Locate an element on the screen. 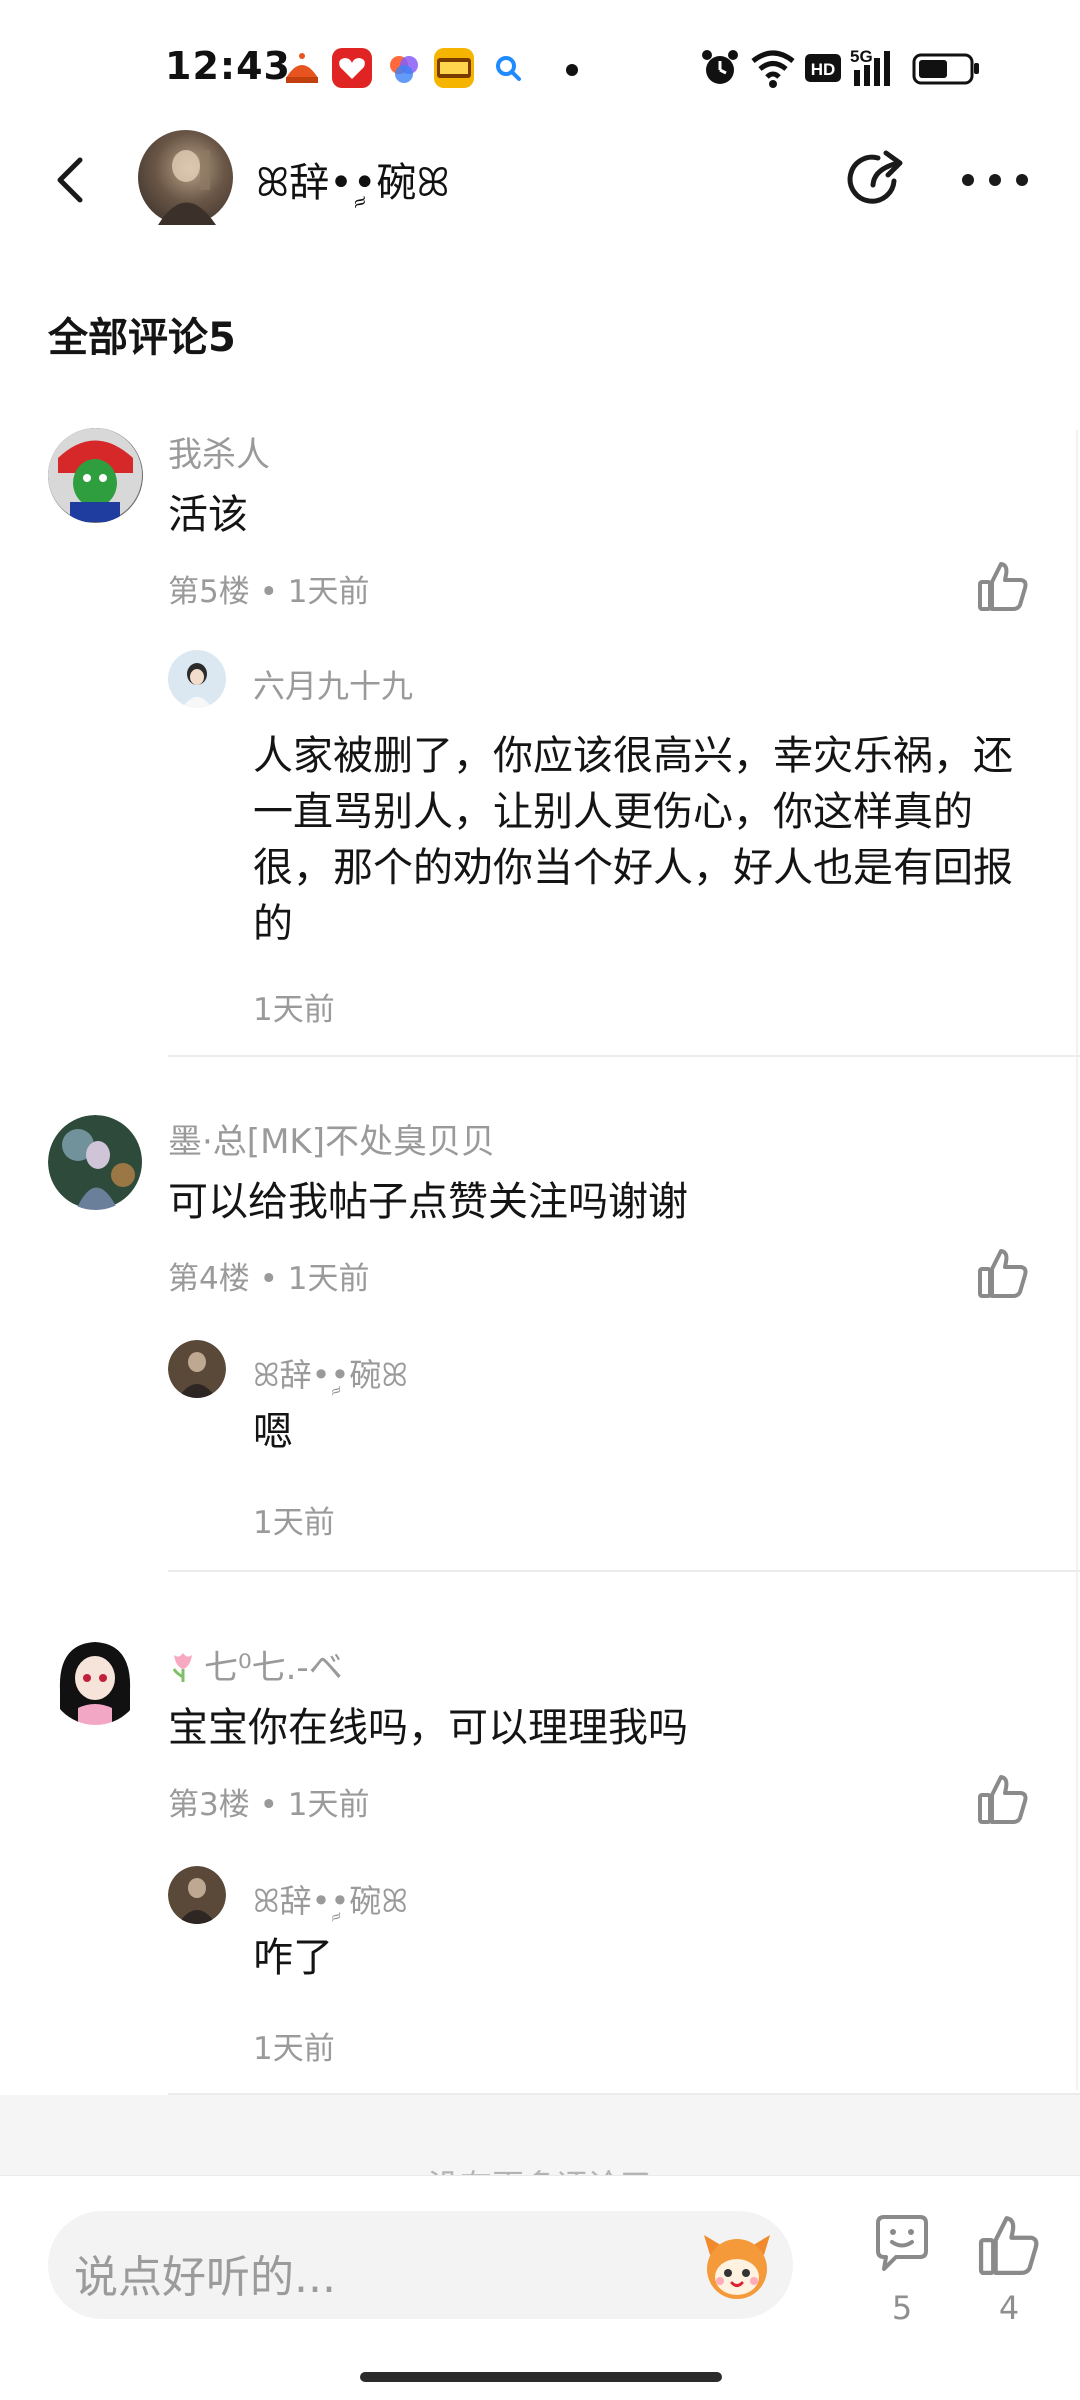 Image resolution: width=1080 pixels, height=2400 pixels. end-of-list-area: 没有更多评论了 is located at coordinates (540, 2135).